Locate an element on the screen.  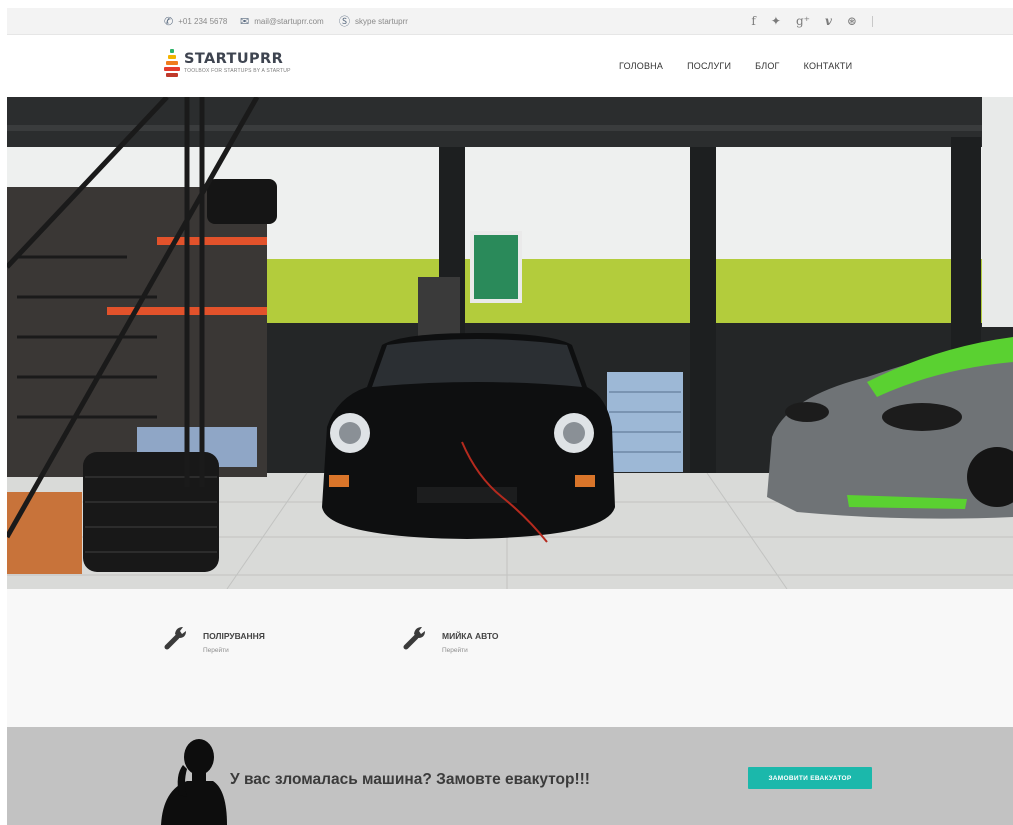
nav-item-blog: БЛОГ is located at coordinates (767, 66).